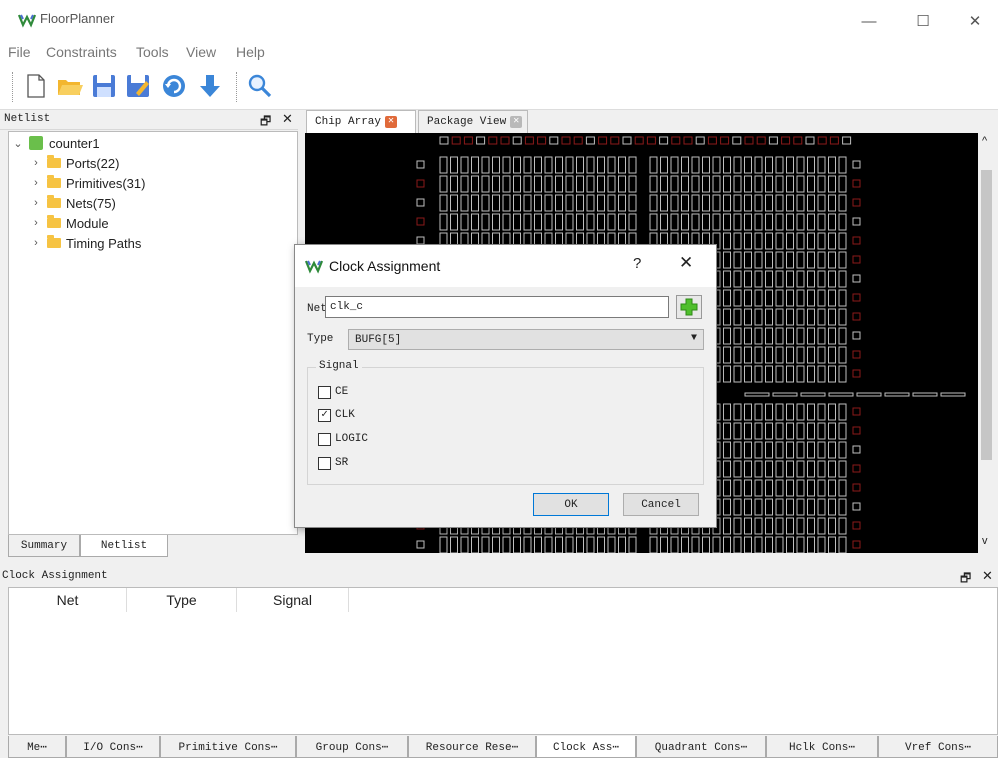 This screenshot has width=998, height=758. I want to click on save-as-icon, so click(138, 86).